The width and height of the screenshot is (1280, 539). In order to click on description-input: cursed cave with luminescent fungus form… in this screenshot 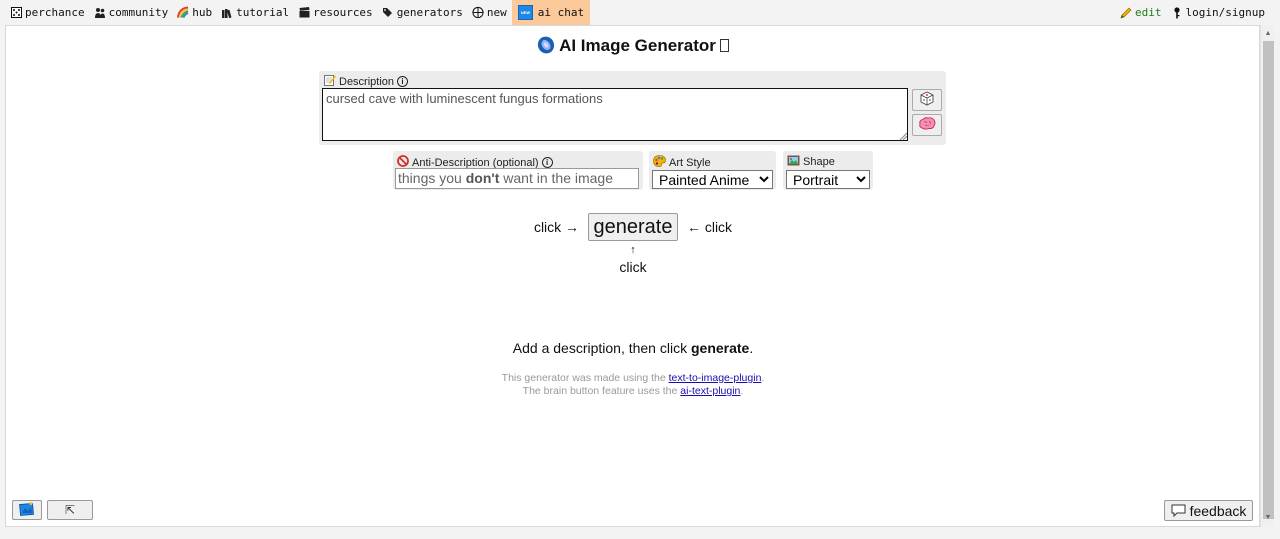, I will do `click(615, 114)`.